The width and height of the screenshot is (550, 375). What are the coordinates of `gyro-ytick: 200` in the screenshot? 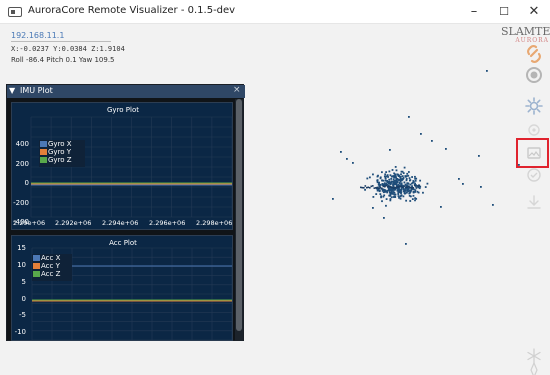 It's located at (22, 164).